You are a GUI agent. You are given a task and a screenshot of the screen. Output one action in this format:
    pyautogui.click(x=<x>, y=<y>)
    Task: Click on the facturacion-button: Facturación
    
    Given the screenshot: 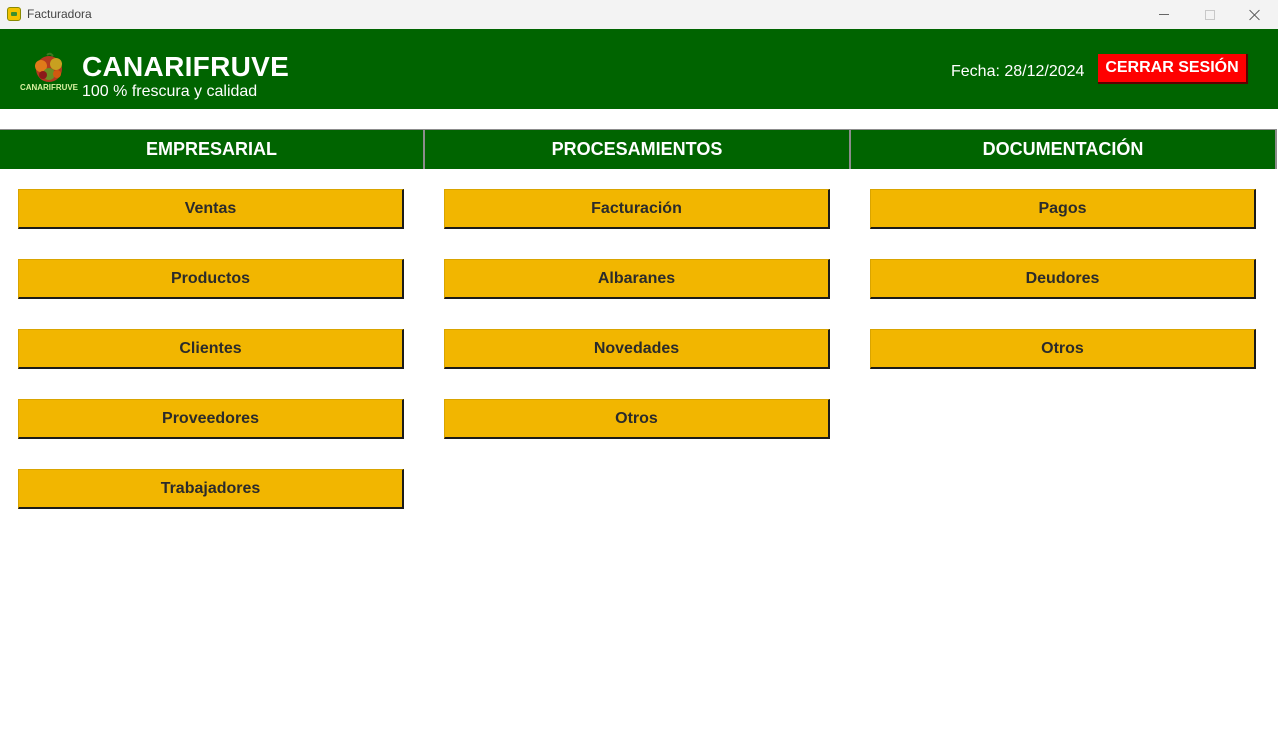 What is the action you would take?
    pyautogui.click(x=637, y=209)
    